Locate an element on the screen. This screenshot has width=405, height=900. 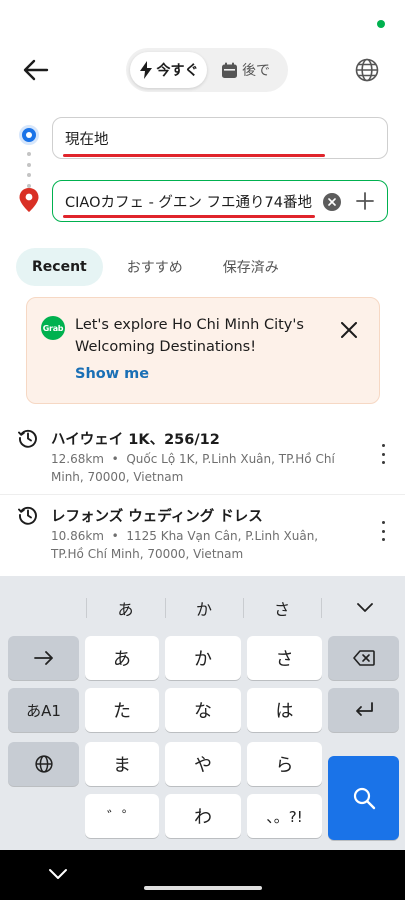
tab-recommended: おすすめ is located at coordinates (155, 267).